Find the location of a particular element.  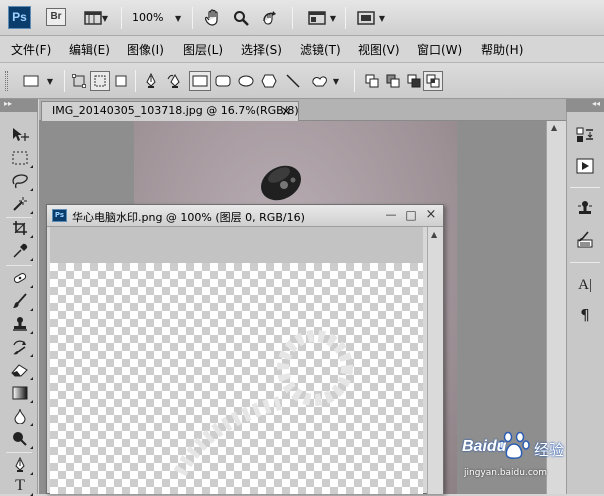

intersect-shape-area-button is located at coordinates (433, 81).